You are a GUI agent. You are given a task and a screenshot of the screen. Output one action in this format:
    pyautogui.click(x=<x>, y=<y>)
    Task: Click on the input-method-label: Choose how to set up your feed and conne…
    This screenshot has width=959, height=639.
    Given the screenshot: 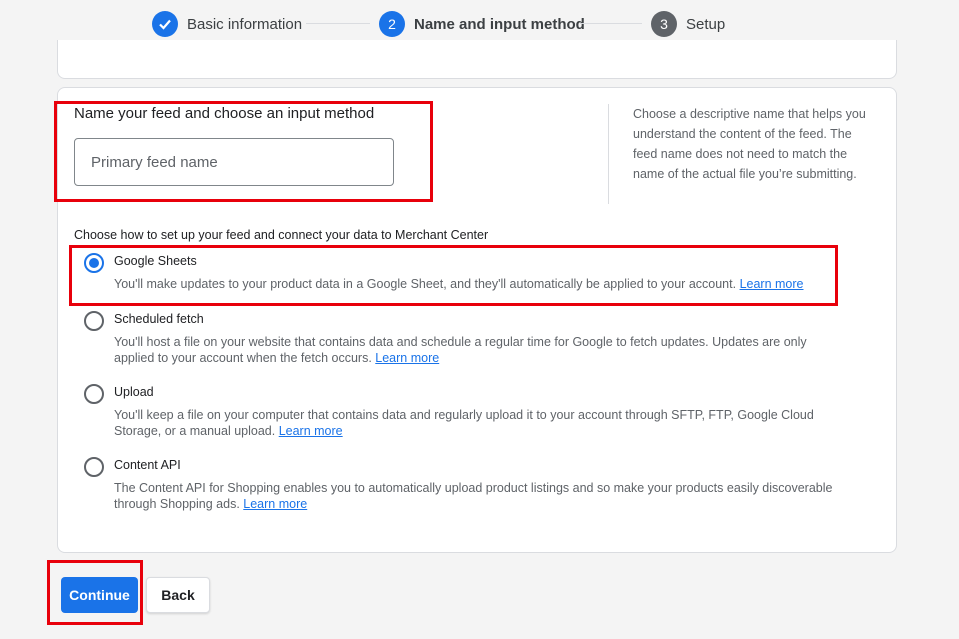 What is the action you would take?
    pyautogui.click(x=281, y=235)
    